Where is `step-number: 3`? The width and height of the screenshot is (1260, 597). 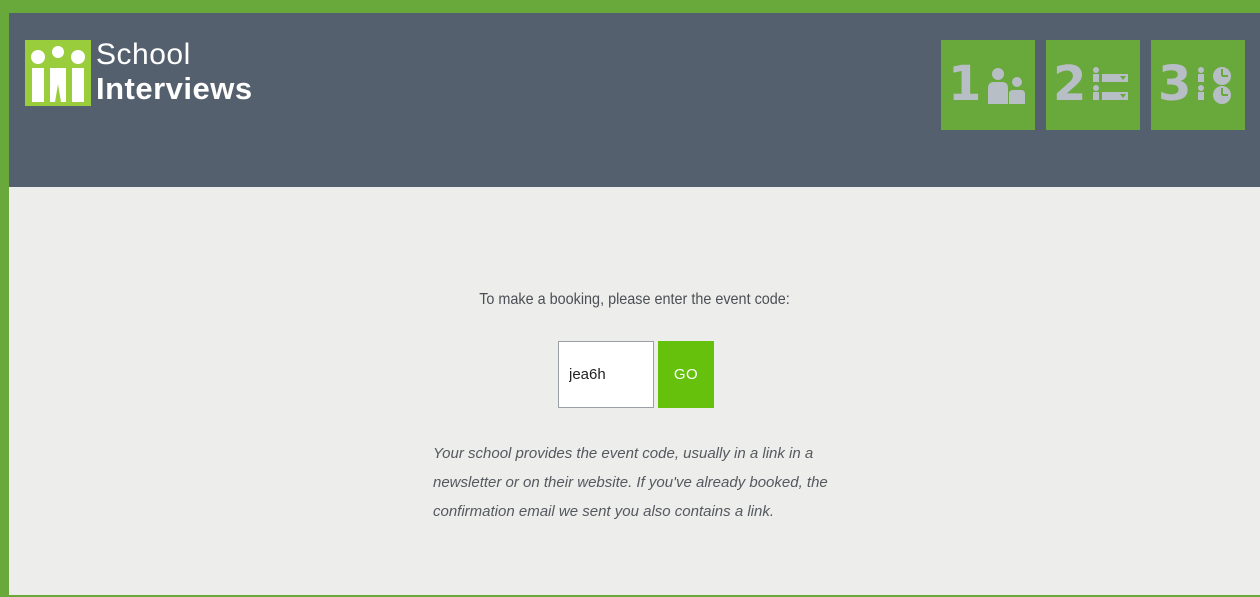 step-number: 3 is located at coordinates (1175, 84).